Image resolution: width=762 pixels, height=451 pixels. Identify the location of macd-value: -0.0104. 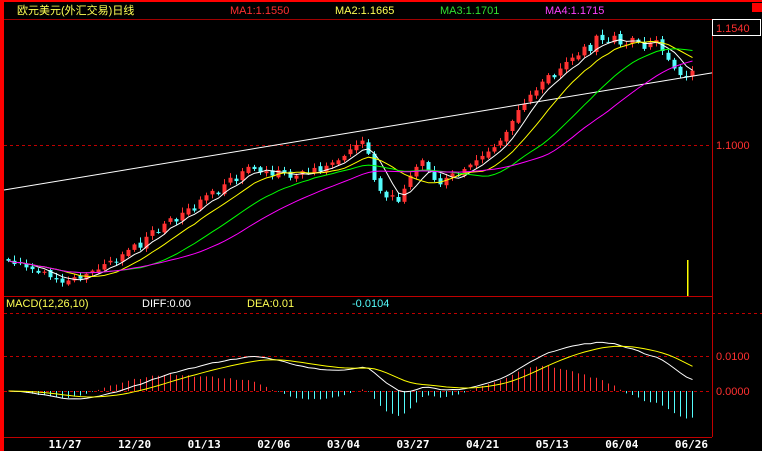
(370, 304).